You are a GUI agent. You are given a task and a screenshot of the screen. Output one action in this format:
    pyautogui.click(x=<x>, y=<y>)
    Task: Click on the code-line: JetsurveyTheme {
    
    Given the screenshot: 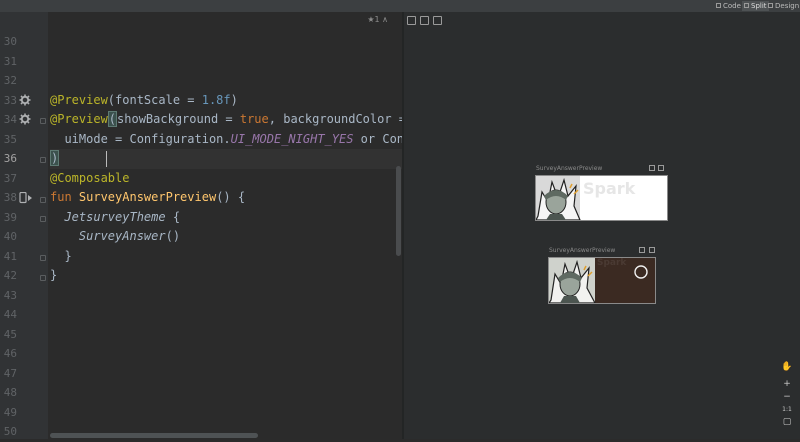 What is the action you would take?
    pyautogui.click(x=115, y=218)
    